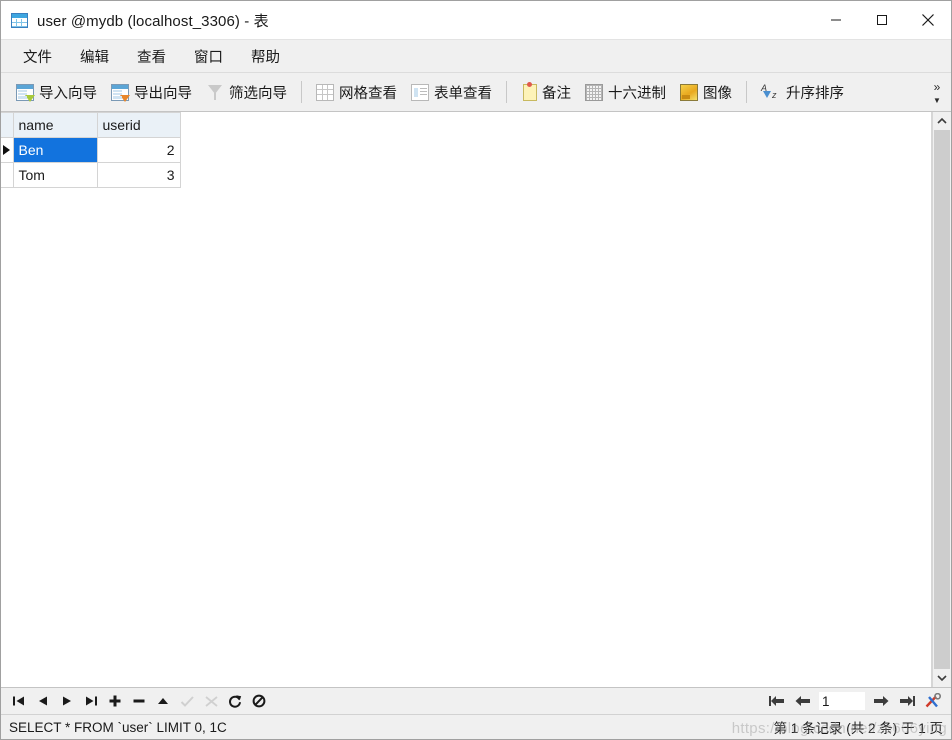  I want to click on minimize-button, so click(836, 20).